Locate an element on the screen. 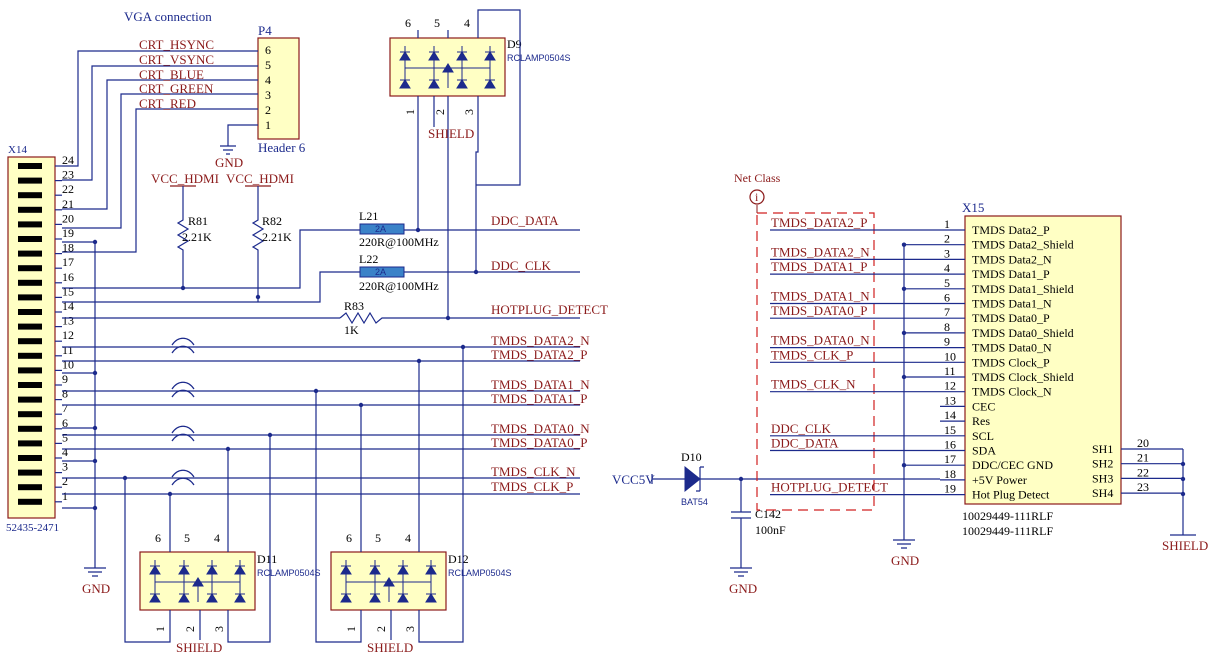 The image size is (1209, 657). x15-pin-name: Res is located at coordinates (981, 421).